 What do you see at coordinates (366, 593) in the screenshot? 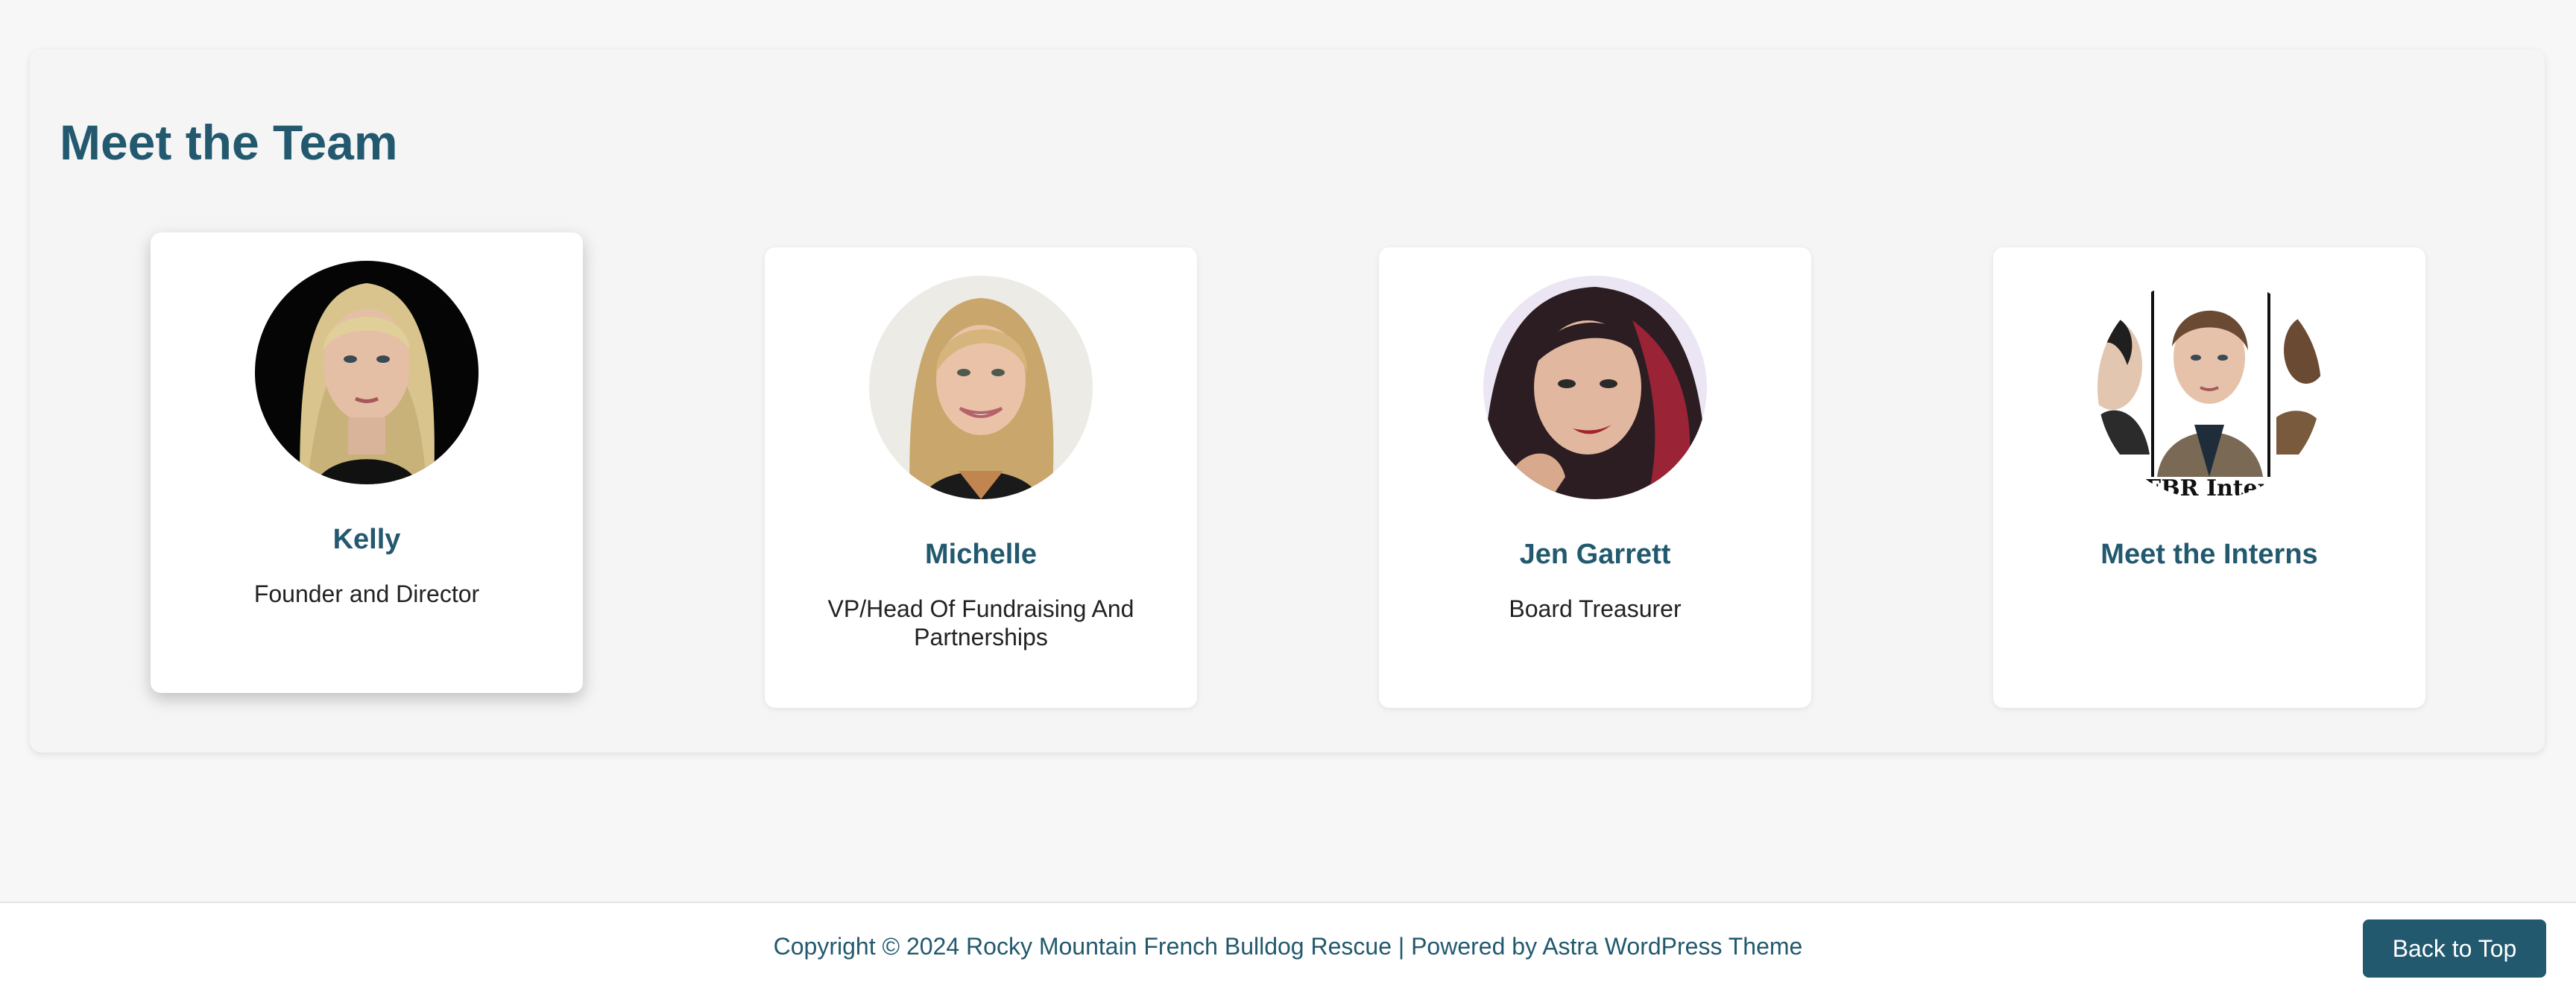
I see `member-role: Founder and Director` at bounding box center [366, 593].